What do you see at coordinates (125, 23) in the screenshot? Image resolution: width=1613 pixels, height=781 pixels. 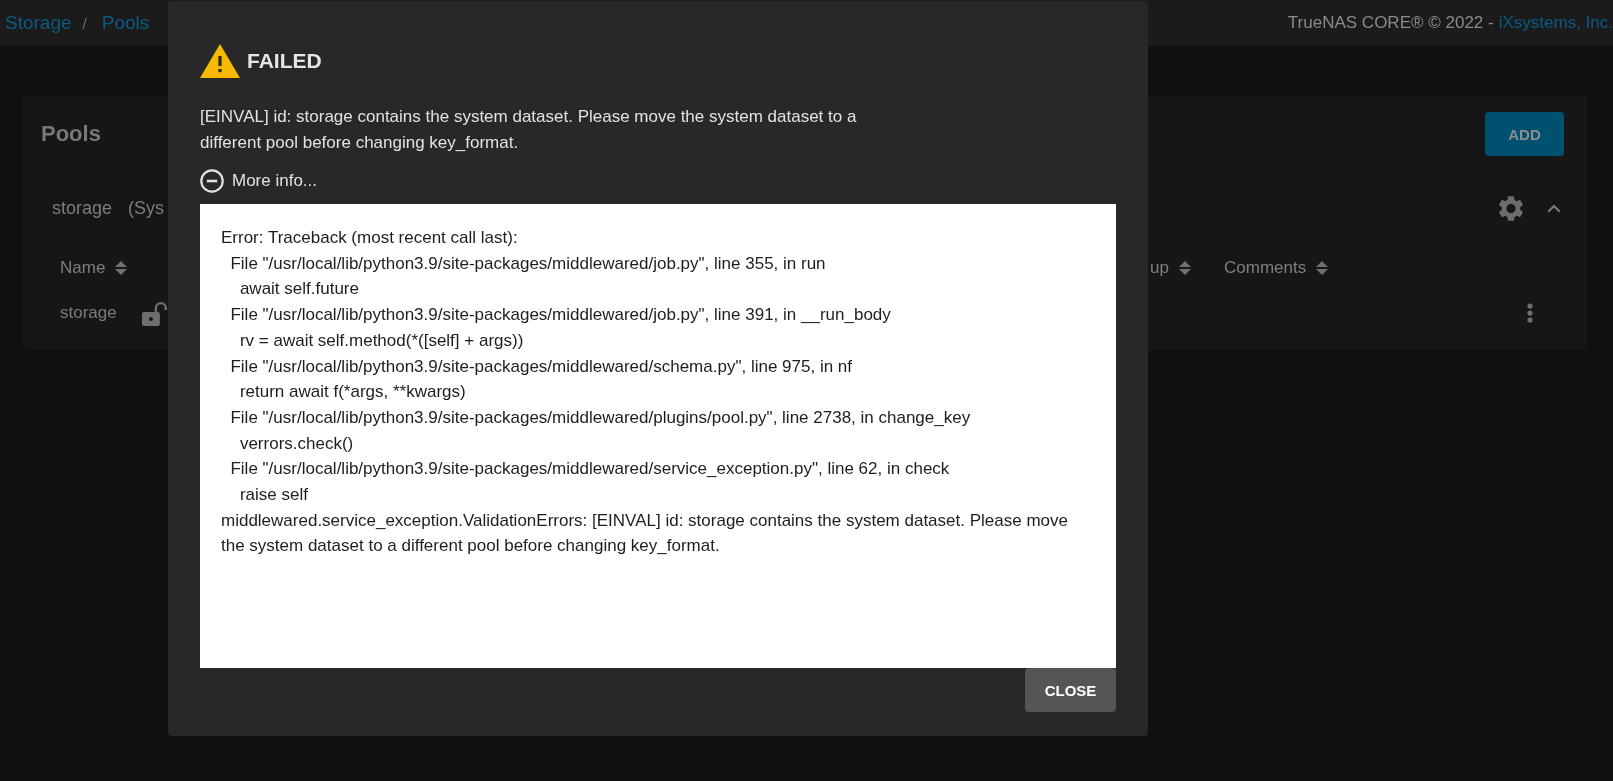 I see `breadcrumb-link: Pools` at bounding box center [125, 23].